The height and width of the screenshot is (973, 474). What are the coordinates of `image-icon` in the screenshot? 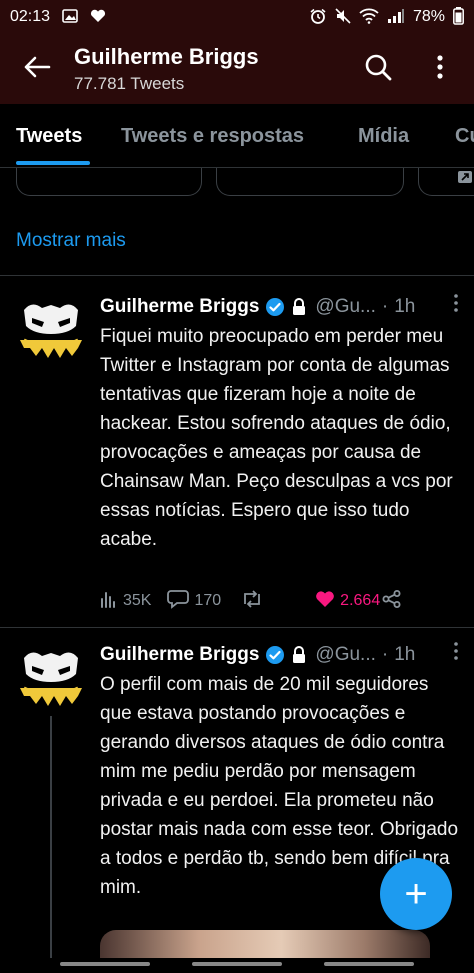 It's located at (70, 17).